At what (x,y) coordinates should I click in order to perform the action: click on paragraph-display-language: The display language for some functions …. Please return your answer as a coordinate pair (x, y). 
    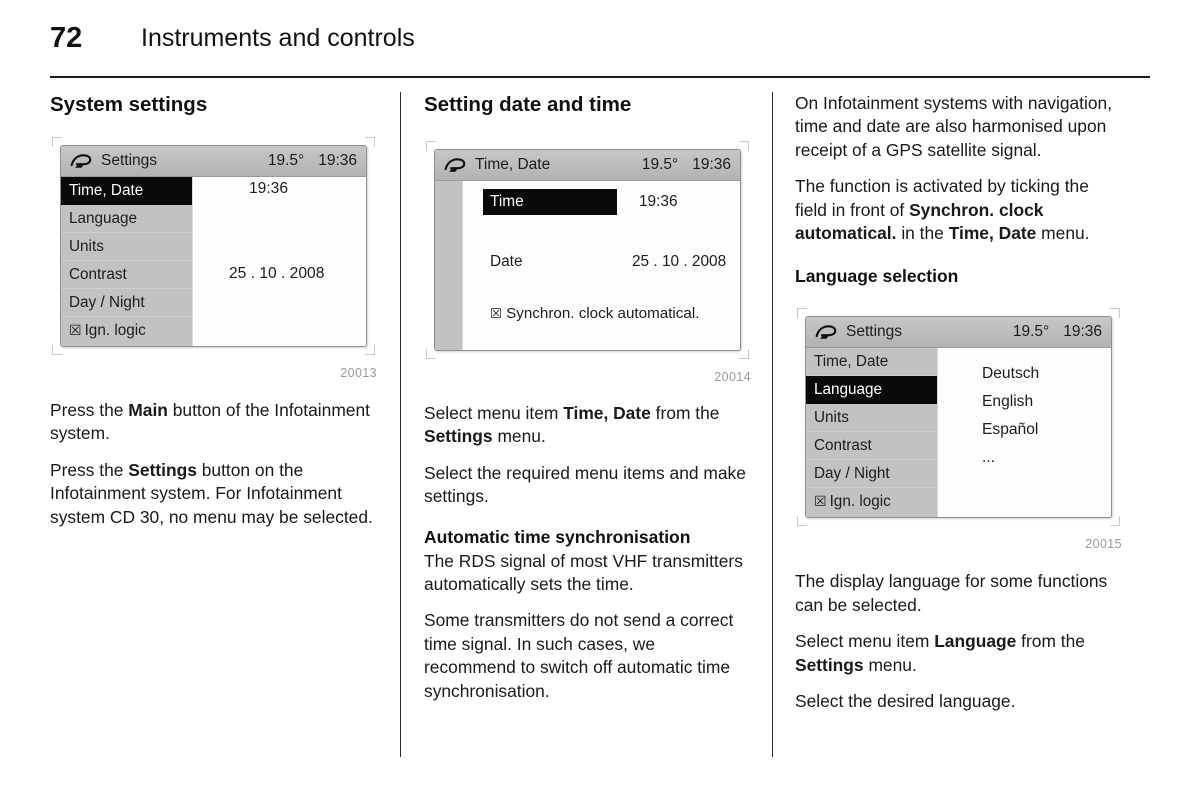
    Looking at the image, I should click on (958, 593).